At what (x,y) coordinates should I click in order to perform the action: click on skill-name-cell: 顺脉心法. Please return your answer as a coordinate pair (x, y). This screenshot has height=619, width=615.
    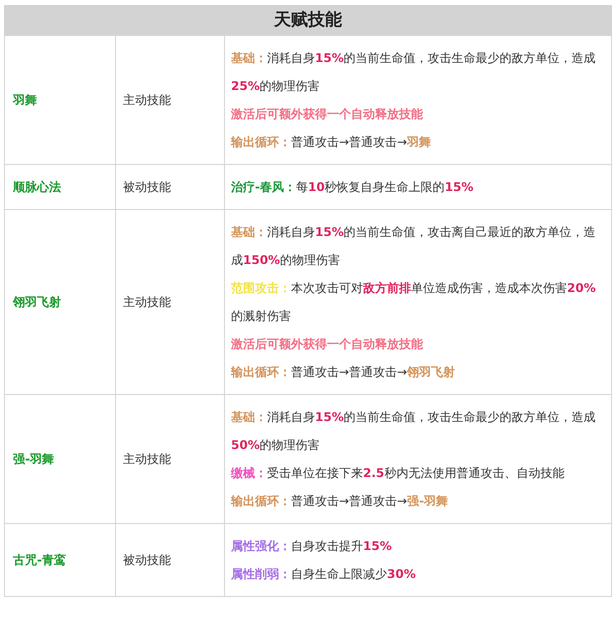
    Looking at the image, I should click on (60, 187).